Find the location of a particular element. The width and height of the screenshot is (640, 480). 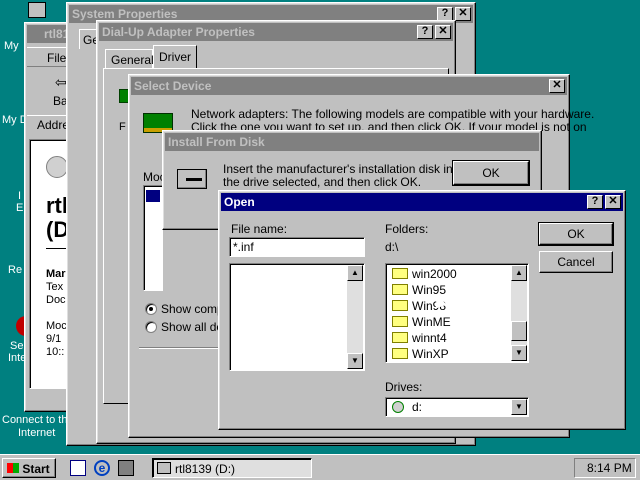

desktop-label-ie1: I is located at coordinates (19, 196).